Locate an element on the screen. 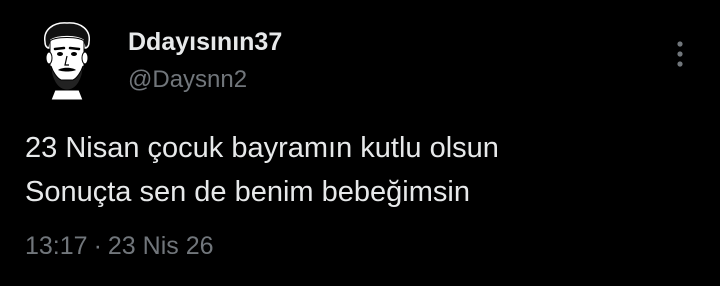 This screenshot has height=286, width=720. avatar-man-icon is located at coordinates (67, 61).